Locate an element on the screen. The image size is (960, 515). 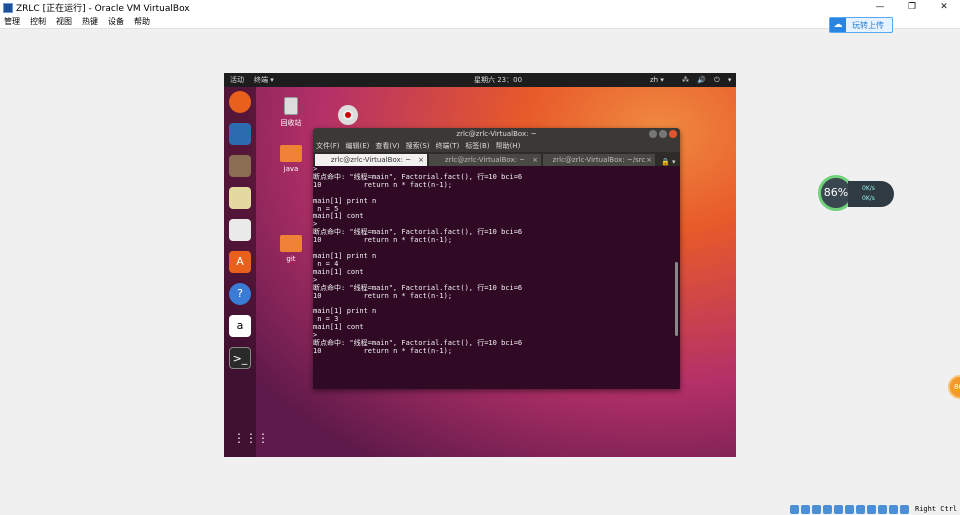
floating-bubble: 86 is located at coordinates (954, 387).